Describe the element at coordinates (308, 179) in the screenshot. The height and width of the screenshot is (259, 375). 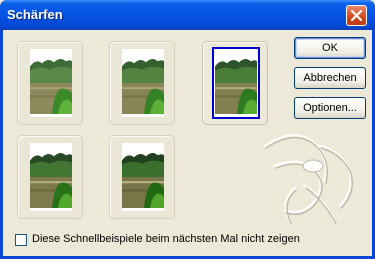
I see `decorative-watermark-icon` at that location.